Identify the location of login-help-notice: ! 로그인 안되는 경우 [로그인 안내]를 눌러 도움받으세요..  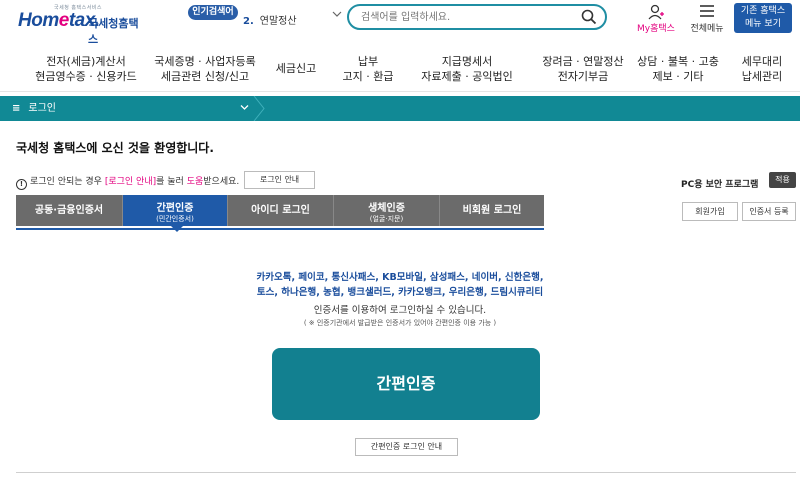
(127, 182).